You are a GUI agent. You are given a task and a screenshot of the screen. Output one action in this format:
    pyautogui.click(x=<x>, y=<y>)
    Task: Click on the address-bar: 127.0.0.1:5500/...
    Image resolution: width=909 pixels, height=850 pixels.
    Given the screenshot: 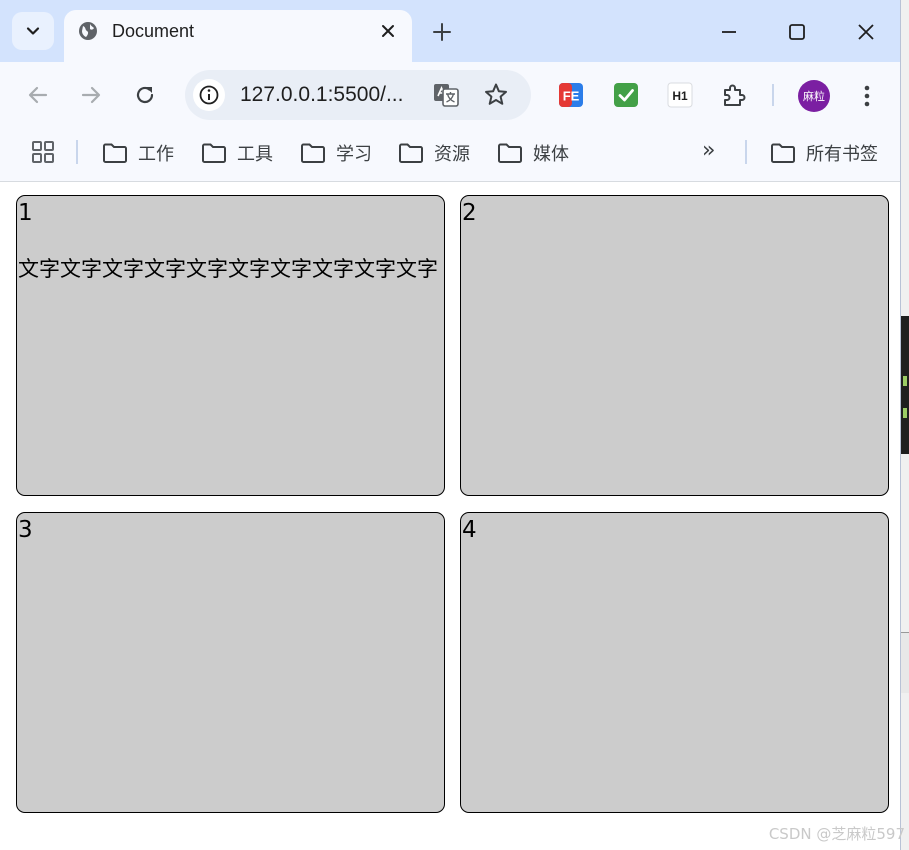 What is the action you would take?
    pyautogui.click(x=358, y=95)
    